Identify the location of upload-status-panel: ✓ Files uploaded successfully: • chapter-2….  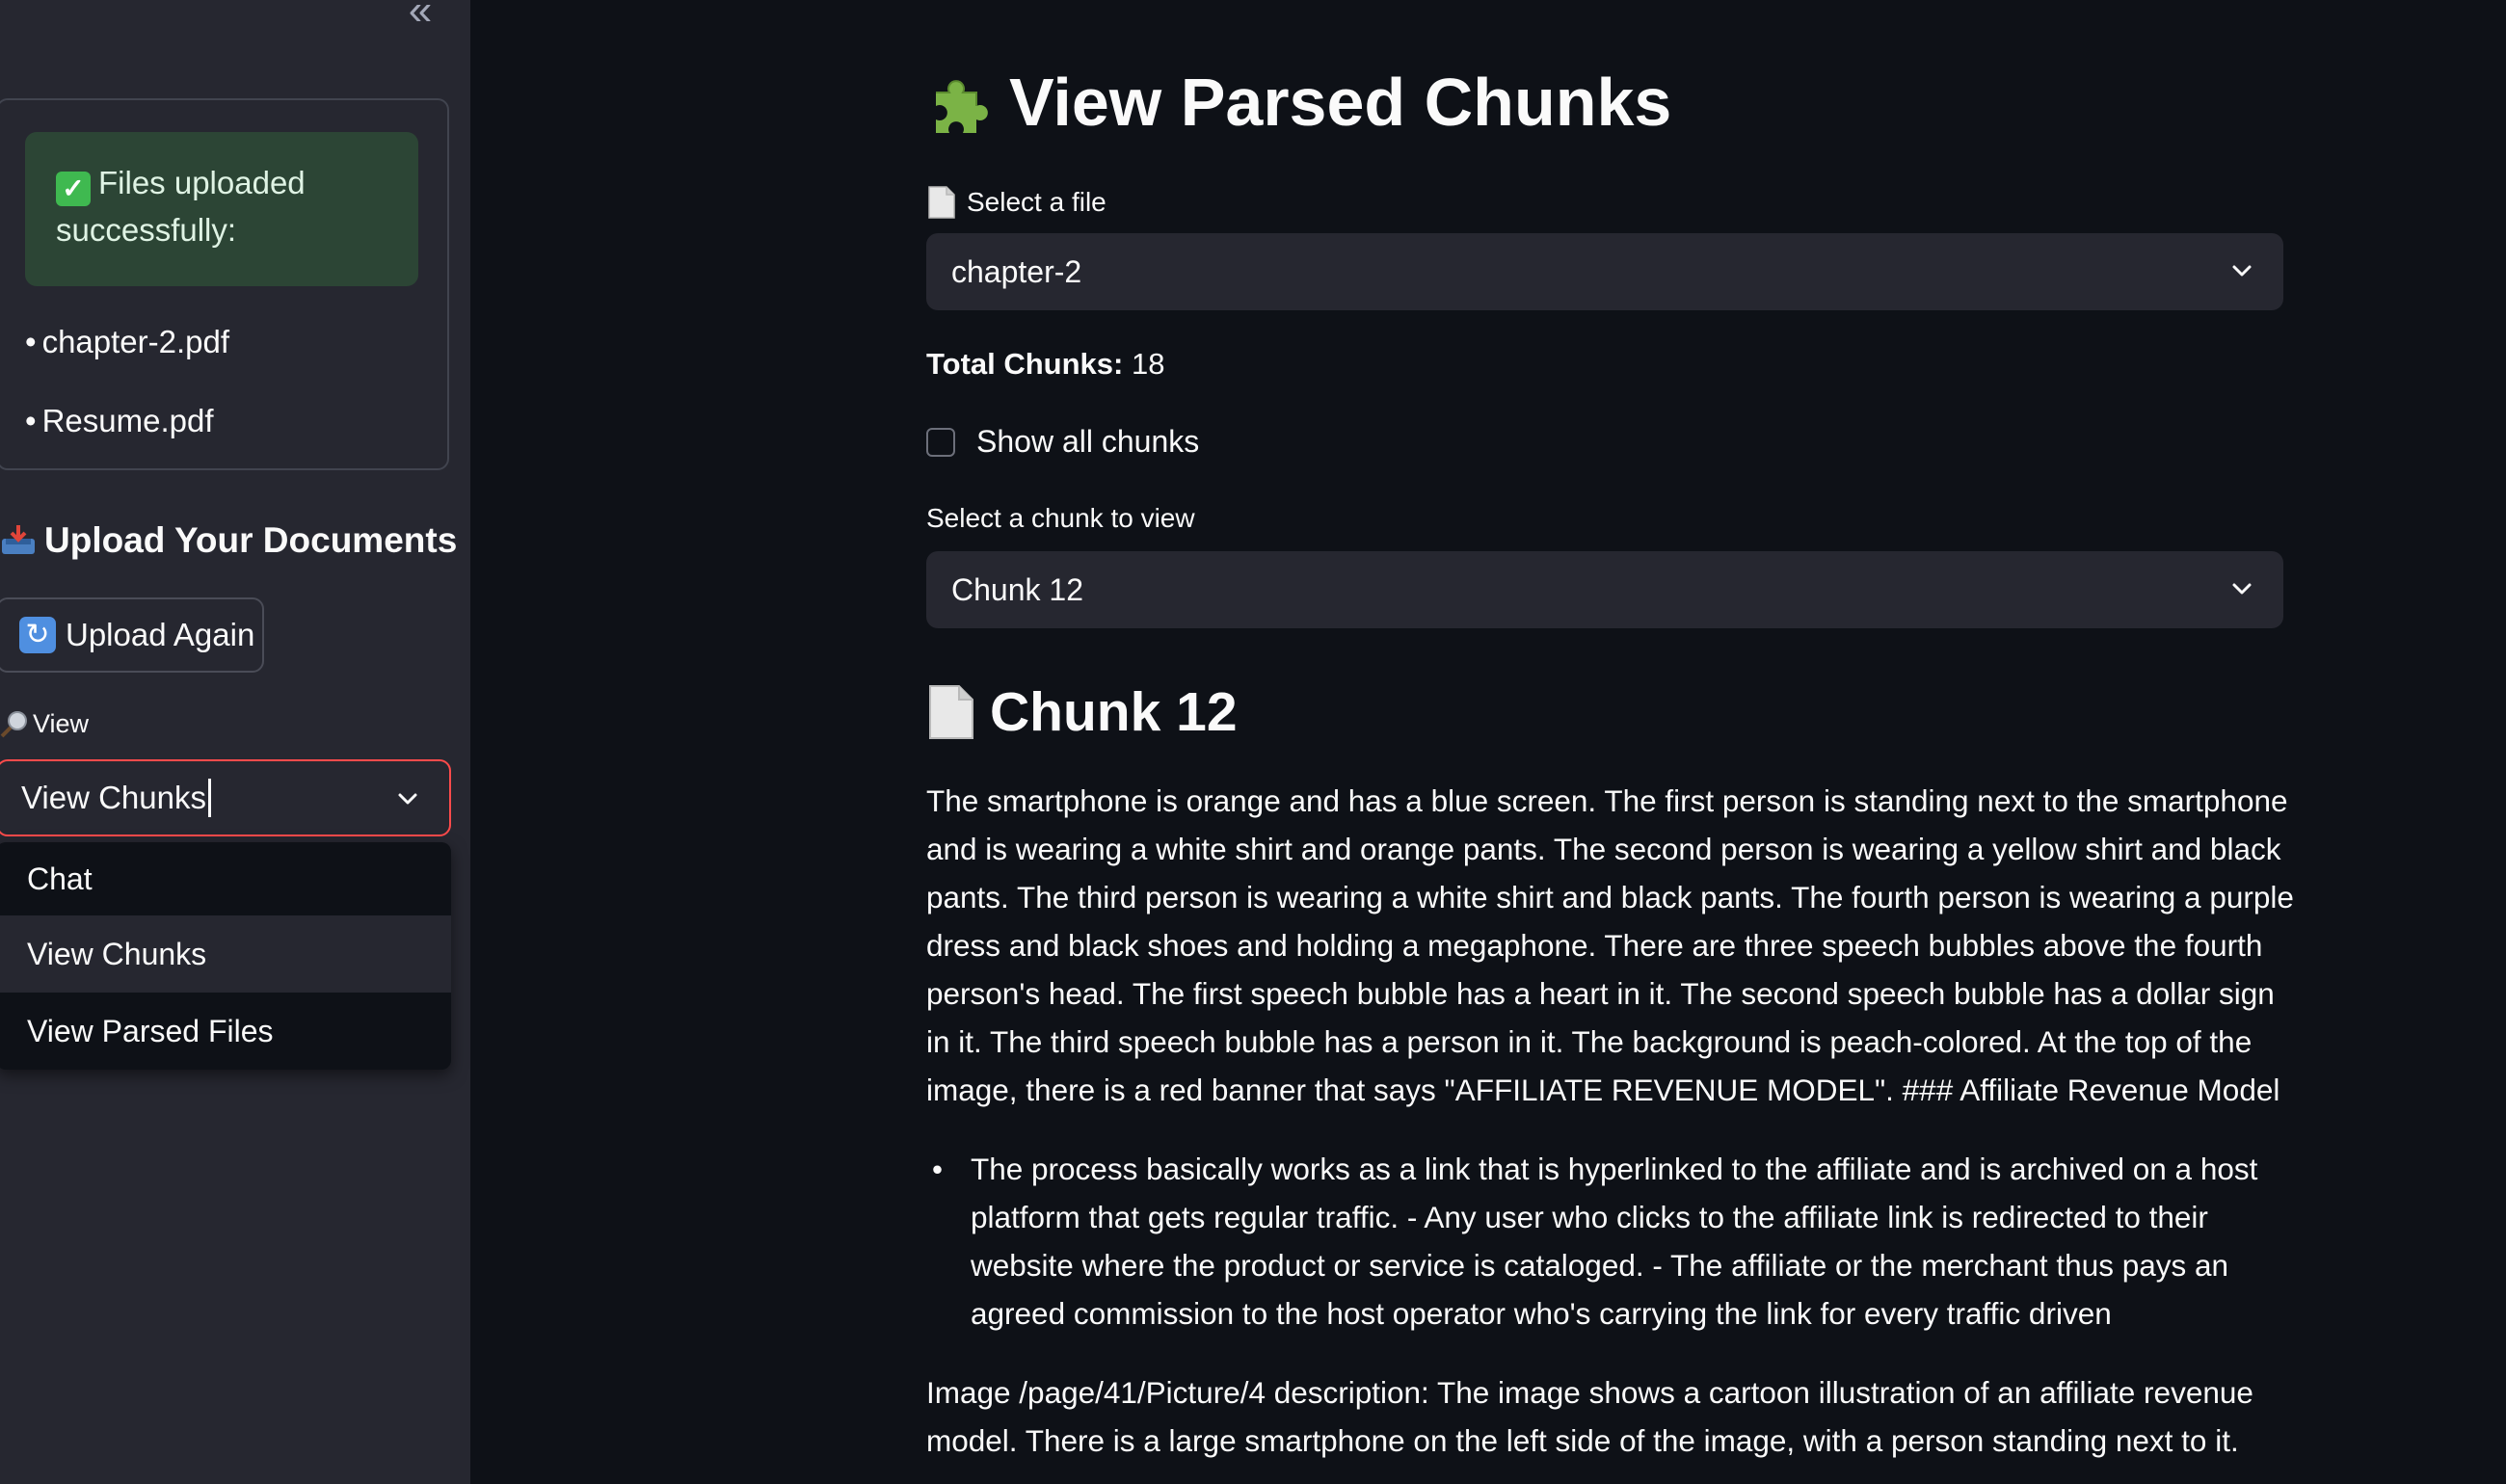
(224, 284).